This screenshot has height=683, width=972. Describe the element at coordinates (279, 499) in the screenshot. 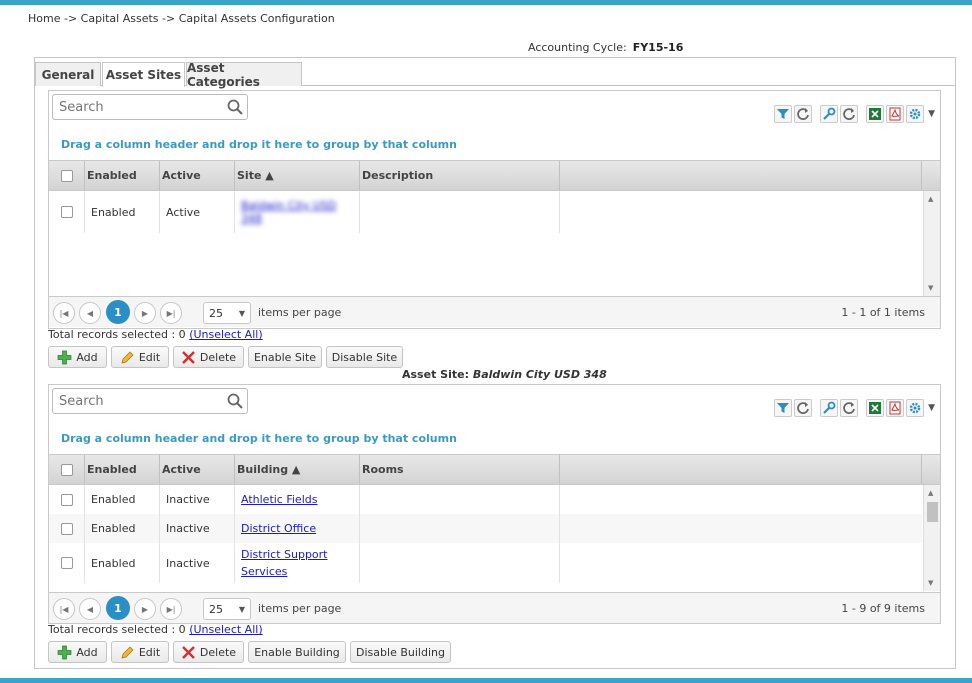

I see `building-link: Athletic Fields` at that location.